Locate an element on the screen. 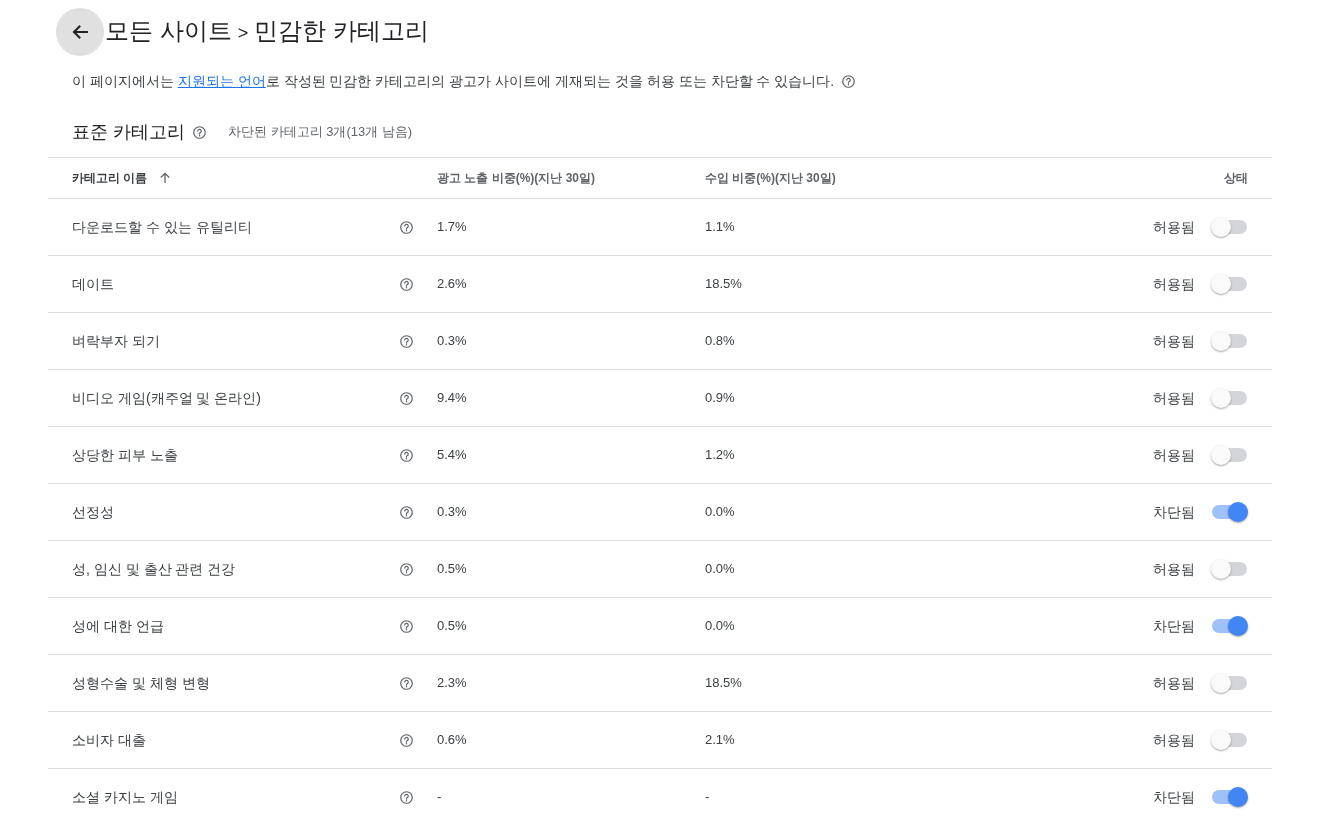 This screenshot has height=820, width=1337. description-text: 이 페이지에서는 지원되는 언어 로 작성된 민감한 카테고리의 광고가 사이트에 게재되는 것을 허용 또는 차단할 수 있습니다. is located at coordinates (453, 81).